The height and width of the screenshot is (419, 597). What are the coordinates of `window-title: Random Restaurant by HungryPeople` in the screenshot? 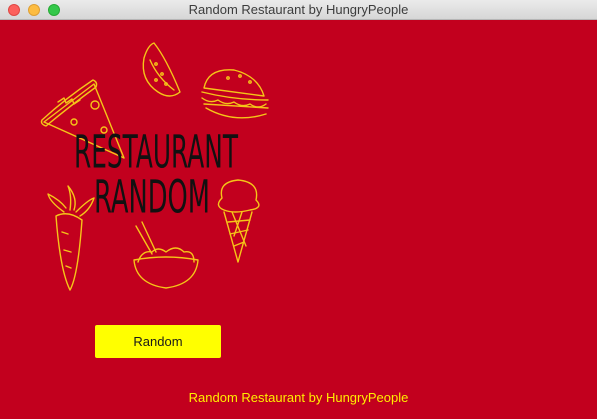 It's located at (298, 9).